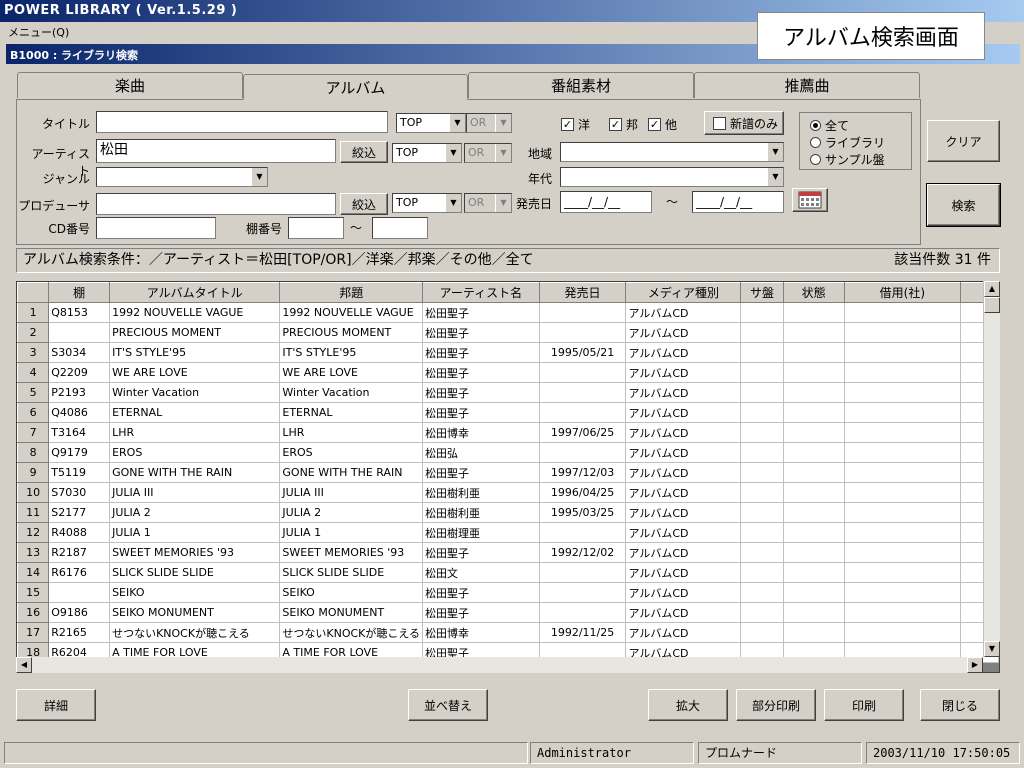 This screenshot has height=768, width=1024. I want to click on tab-recommended: 推薦曲, so click(807, 85).